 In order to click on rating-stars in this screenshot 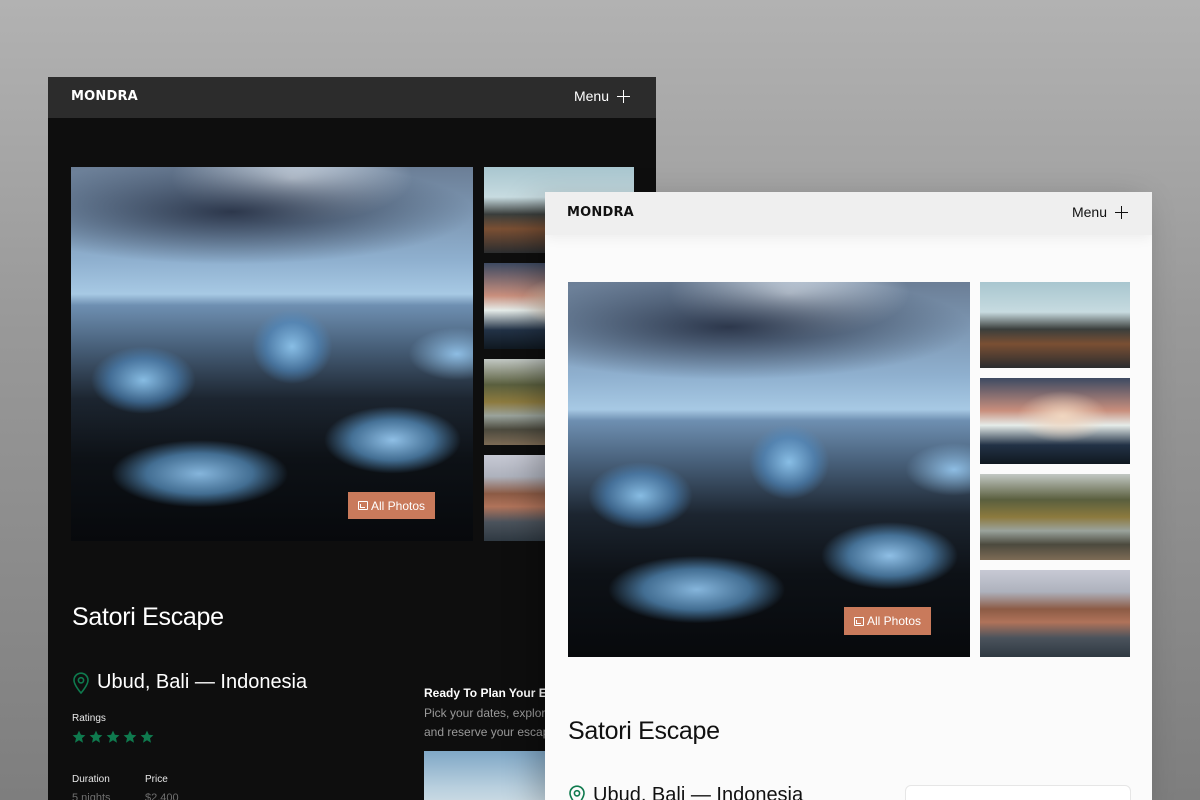, I will do `click(113, 737)`.